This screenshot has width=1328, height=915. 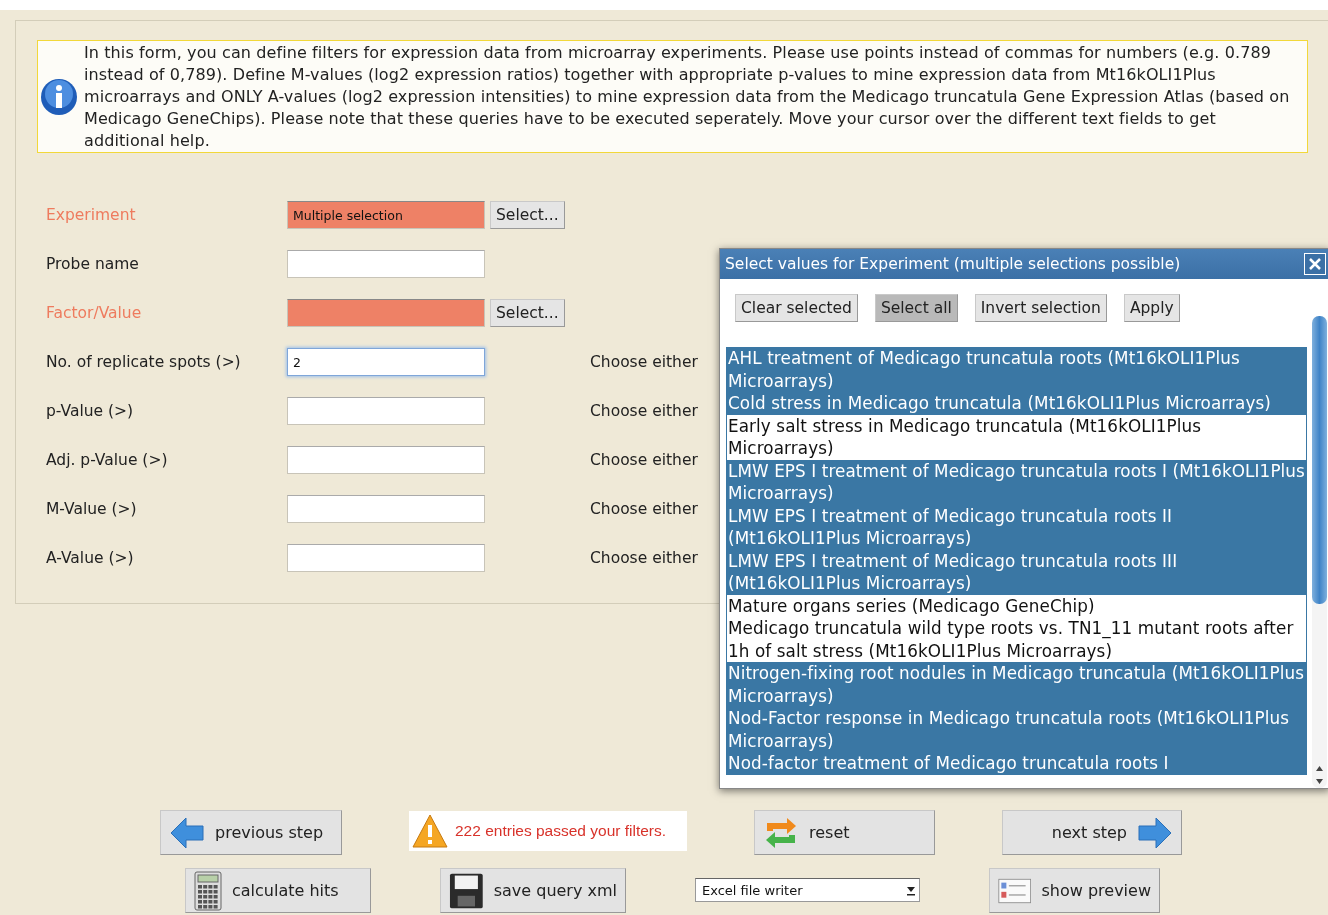 What do you see at coordinates (1016, 403) in the screenshot?
I see `list-item: Cold stress in Medicago truncatula (Mt16kOLI1Plus Microarrays)` at bounding box center [1016, 403].